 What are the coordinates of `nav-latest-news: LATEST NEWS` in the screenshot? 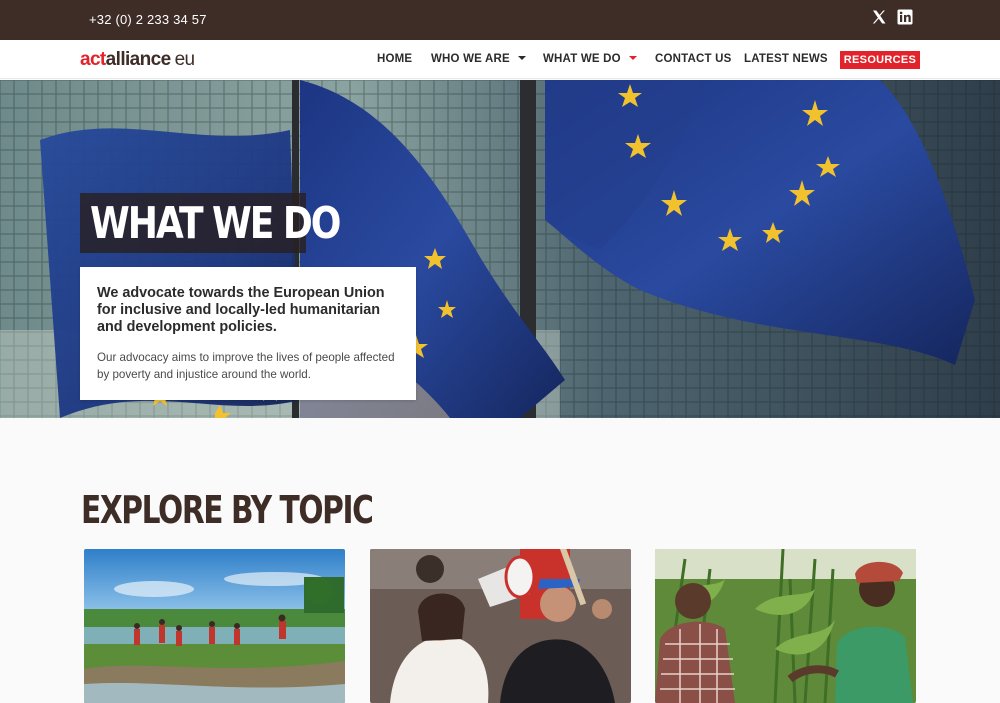 It's located at (786, 59).